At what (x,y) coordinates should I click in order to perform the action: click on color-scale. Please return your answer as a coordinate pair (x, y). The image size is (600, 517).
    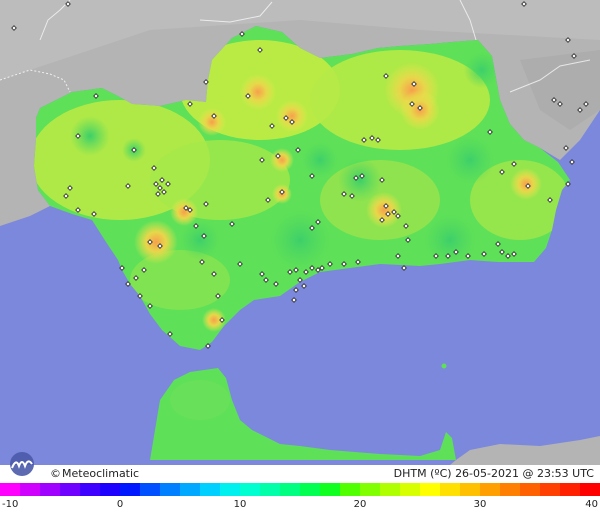
    Looking at the image, I should click on (300, 489).